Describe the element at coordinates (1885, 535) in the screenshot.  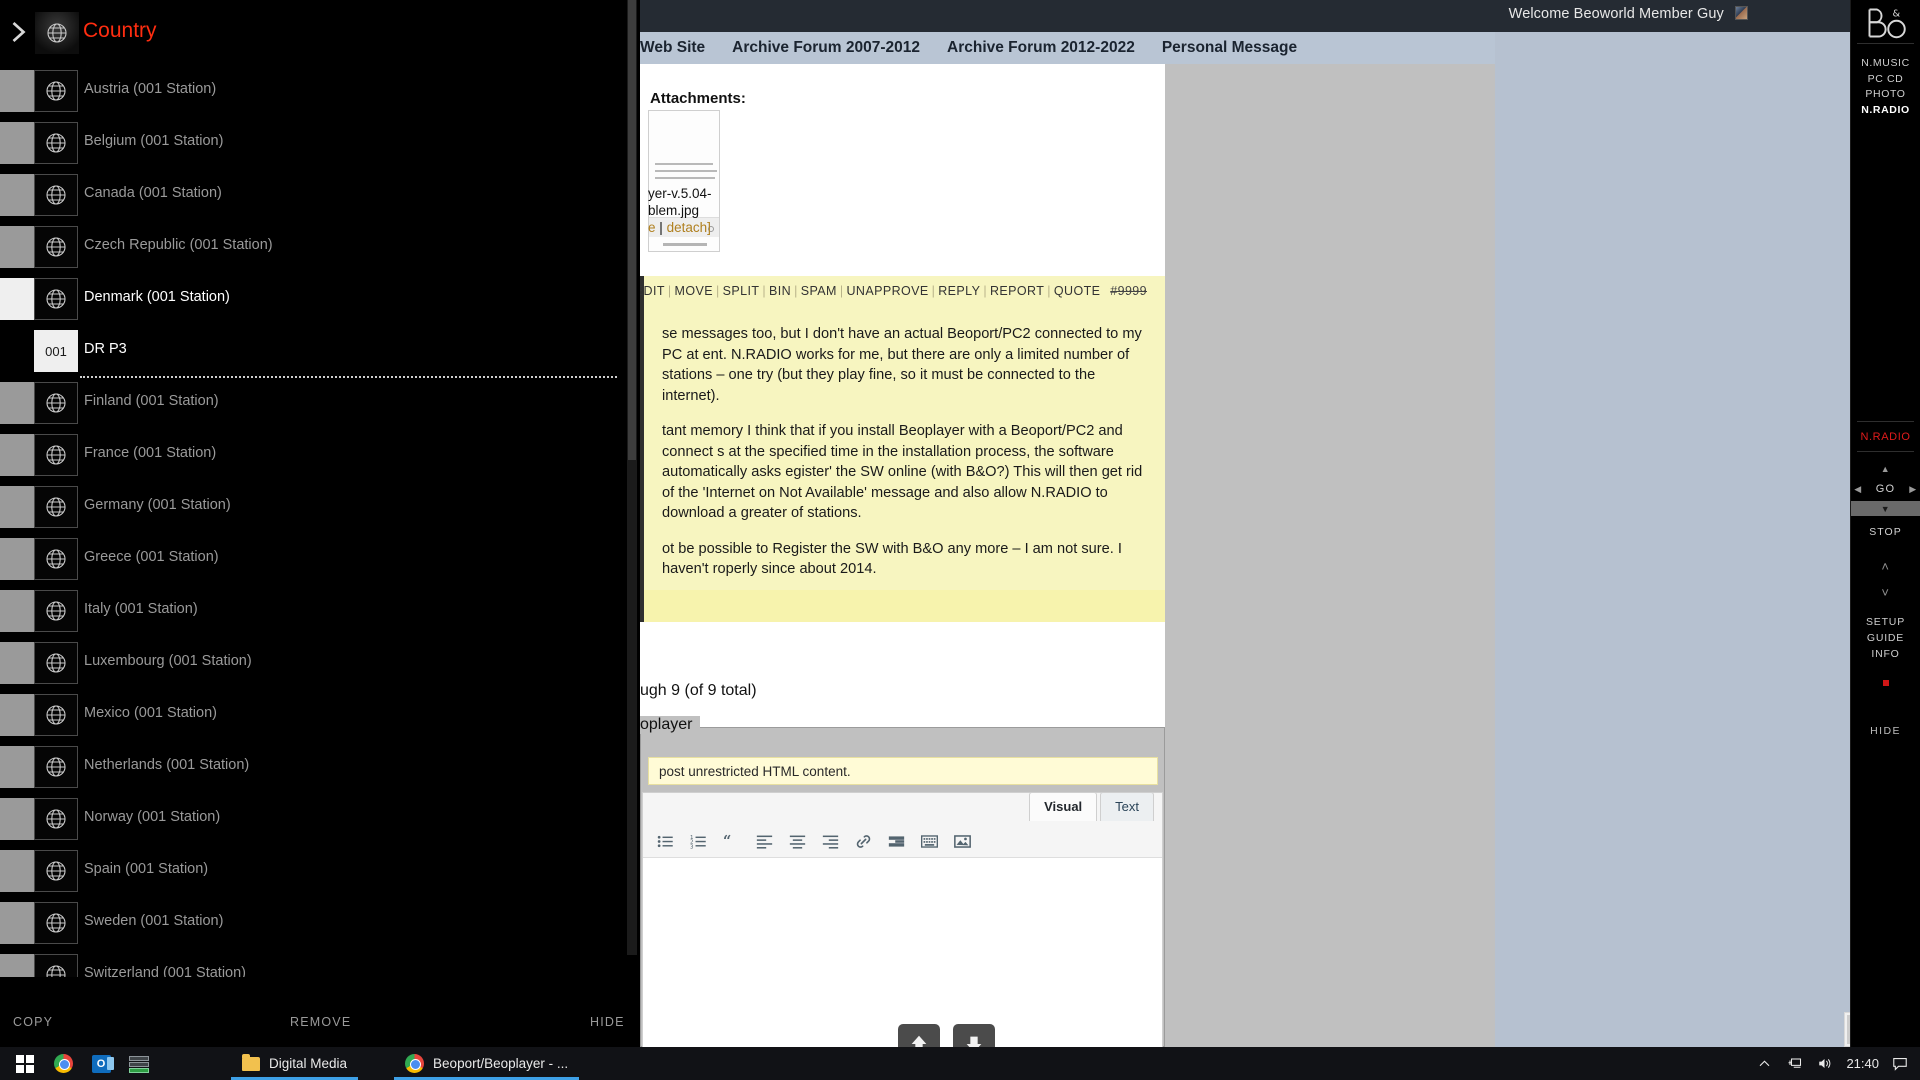
I see `stop-button: STOP` at that location.